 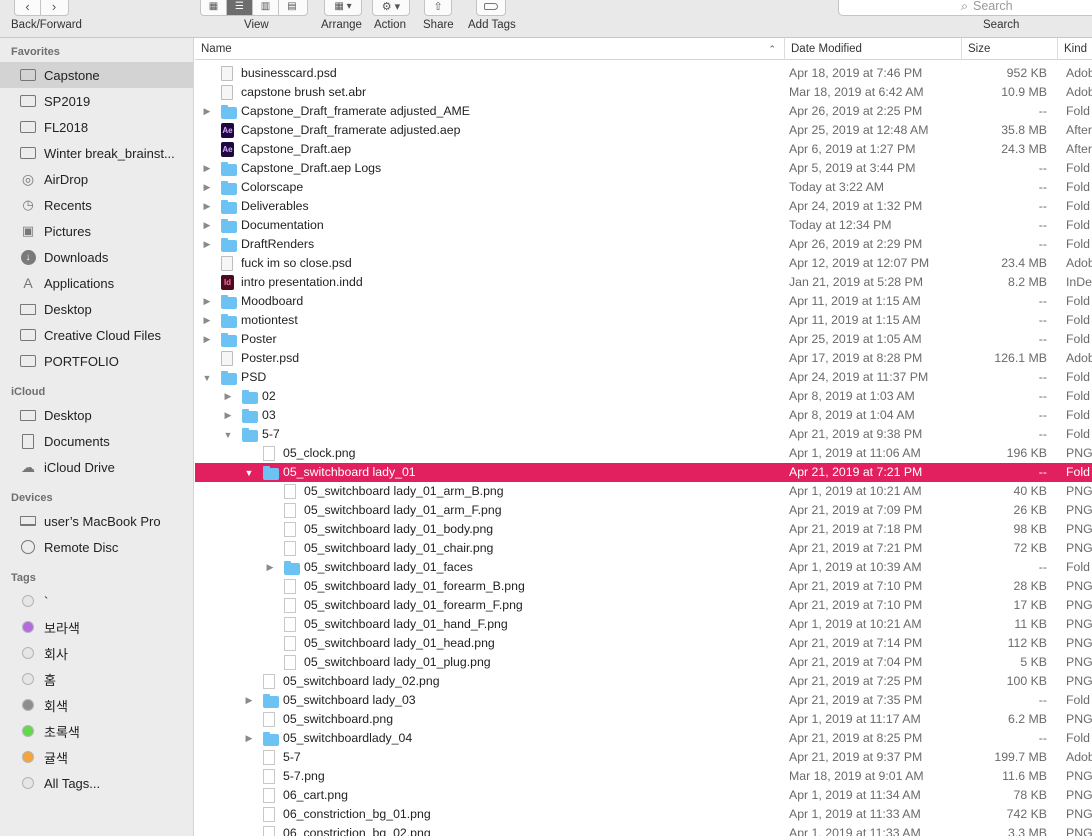 I want to click on sidebar-item-downloads: ↓ Downloads, so click(x=96, y=257).